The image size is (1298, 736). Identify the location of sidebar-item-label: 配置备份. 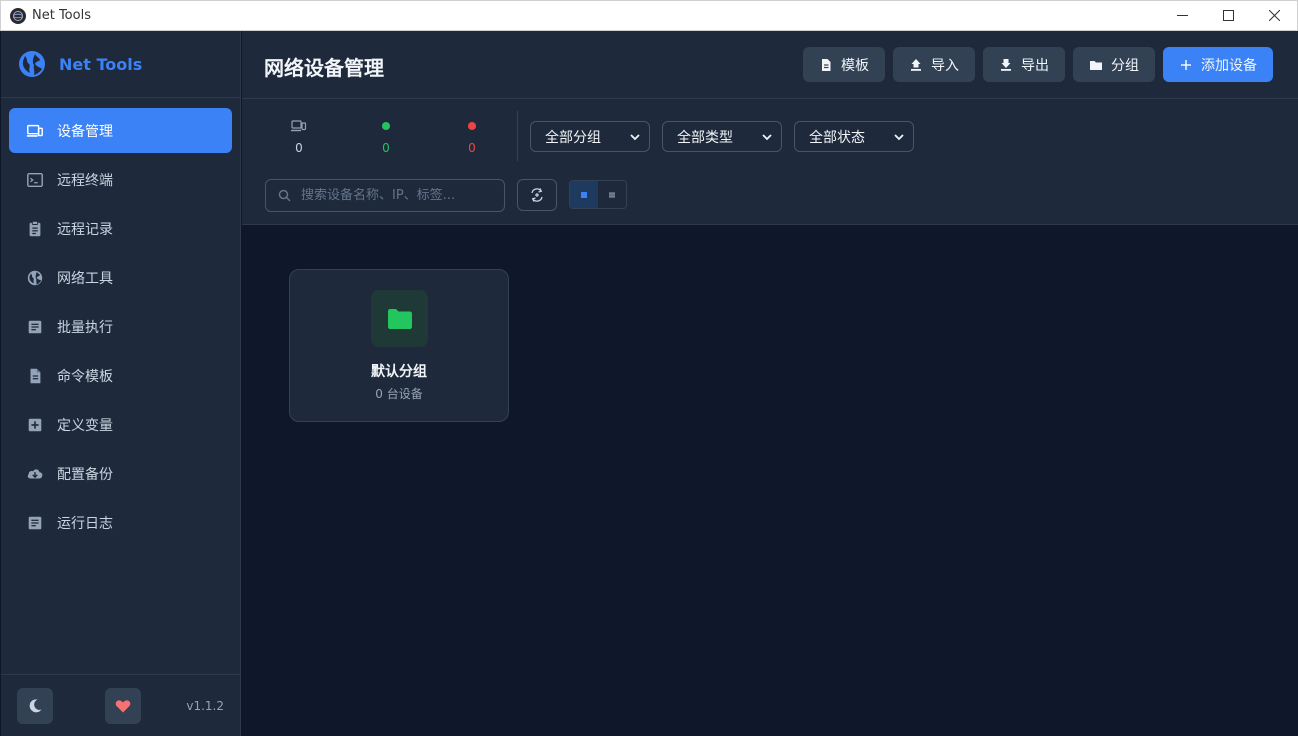
(85, 474).